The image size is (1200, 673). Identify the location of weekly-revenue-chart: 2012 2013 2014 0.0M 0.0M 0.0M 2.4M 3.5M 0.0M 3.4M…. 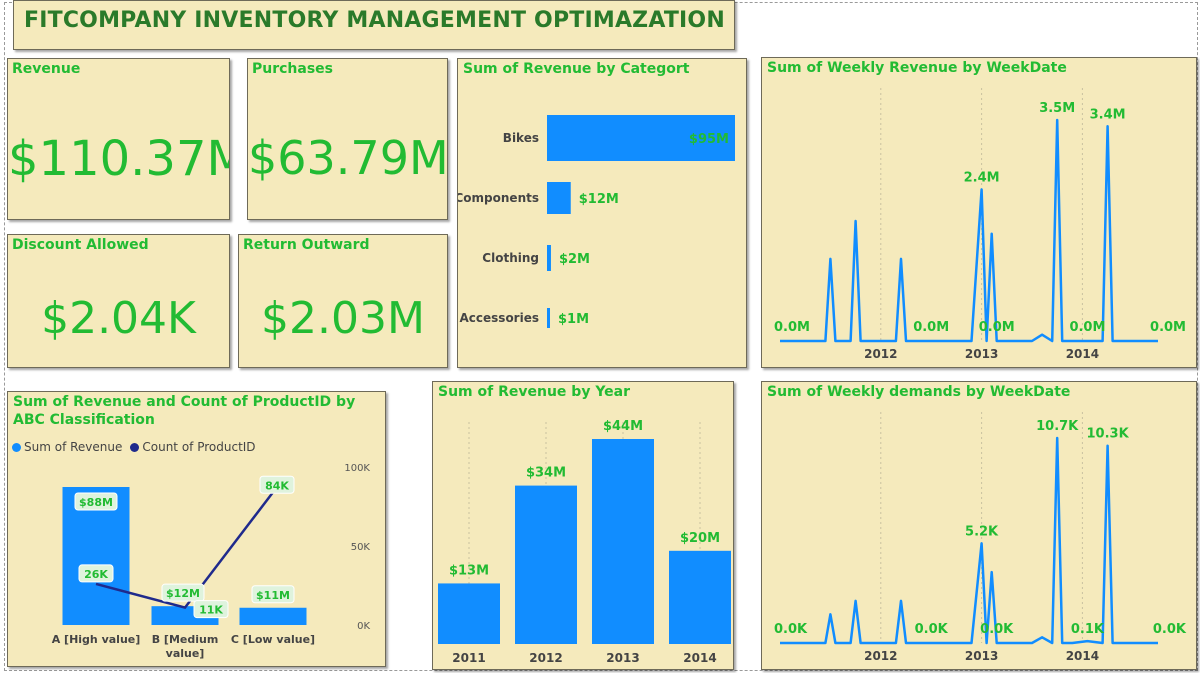
(980, 224).